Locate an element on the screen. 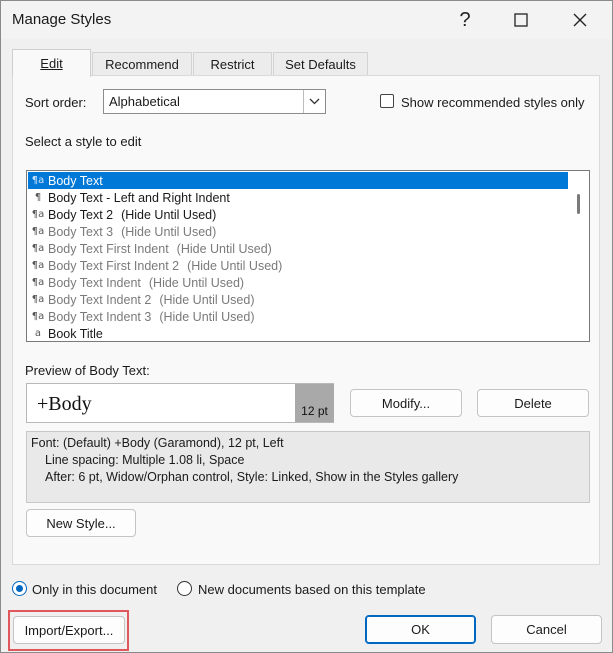  style-name: Body Text First Indent 2 is located at coordinates (114, 265).